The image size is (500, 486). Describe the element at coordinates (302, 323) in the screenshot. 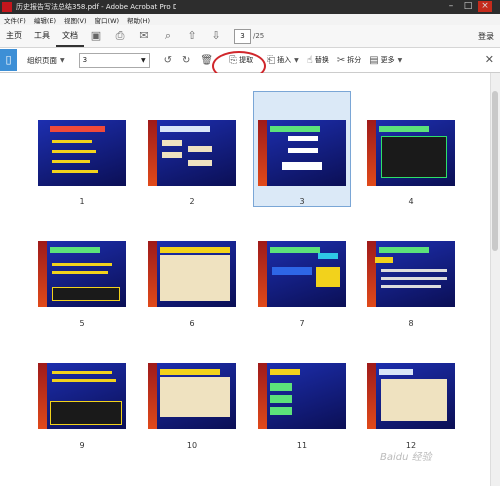

I see `page-number: 7` at that location.